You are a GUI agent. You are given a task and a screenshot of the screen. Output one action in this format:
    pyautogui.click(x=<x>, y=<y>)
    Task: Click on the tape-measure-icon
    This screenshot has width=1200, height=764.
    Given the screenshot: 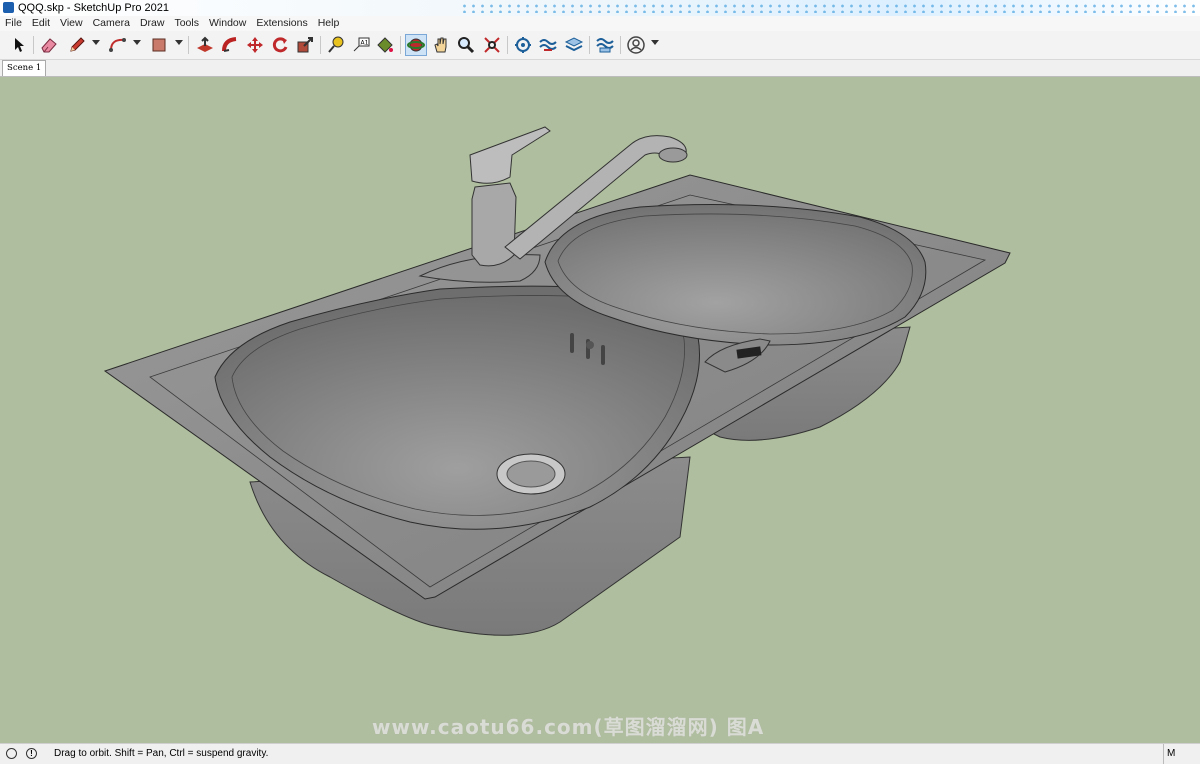 What is the action you would take?
    pyautogui.click(x=336, y=45)
    